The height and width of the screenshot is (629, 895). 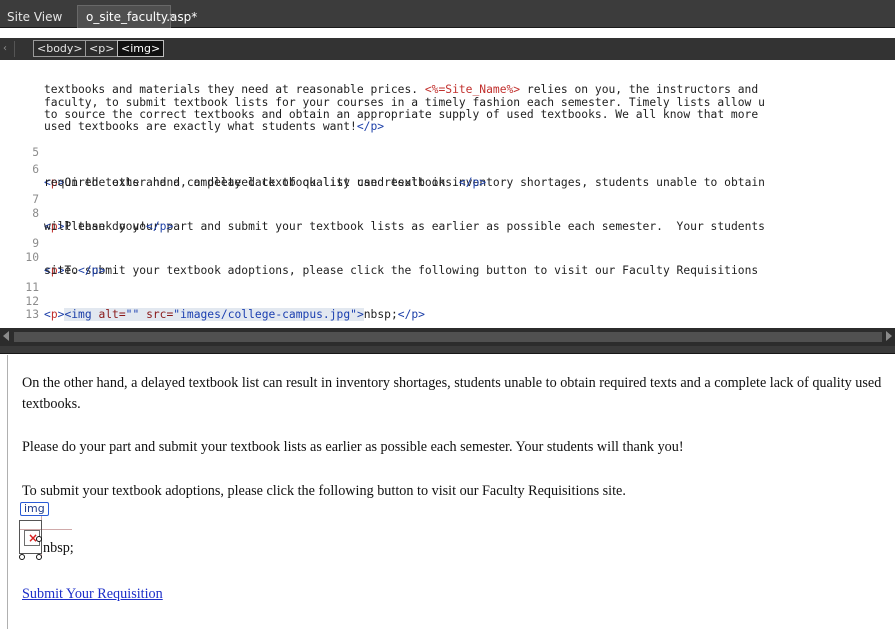 I want to click on html-tag: <, so click(x=47, y=314).